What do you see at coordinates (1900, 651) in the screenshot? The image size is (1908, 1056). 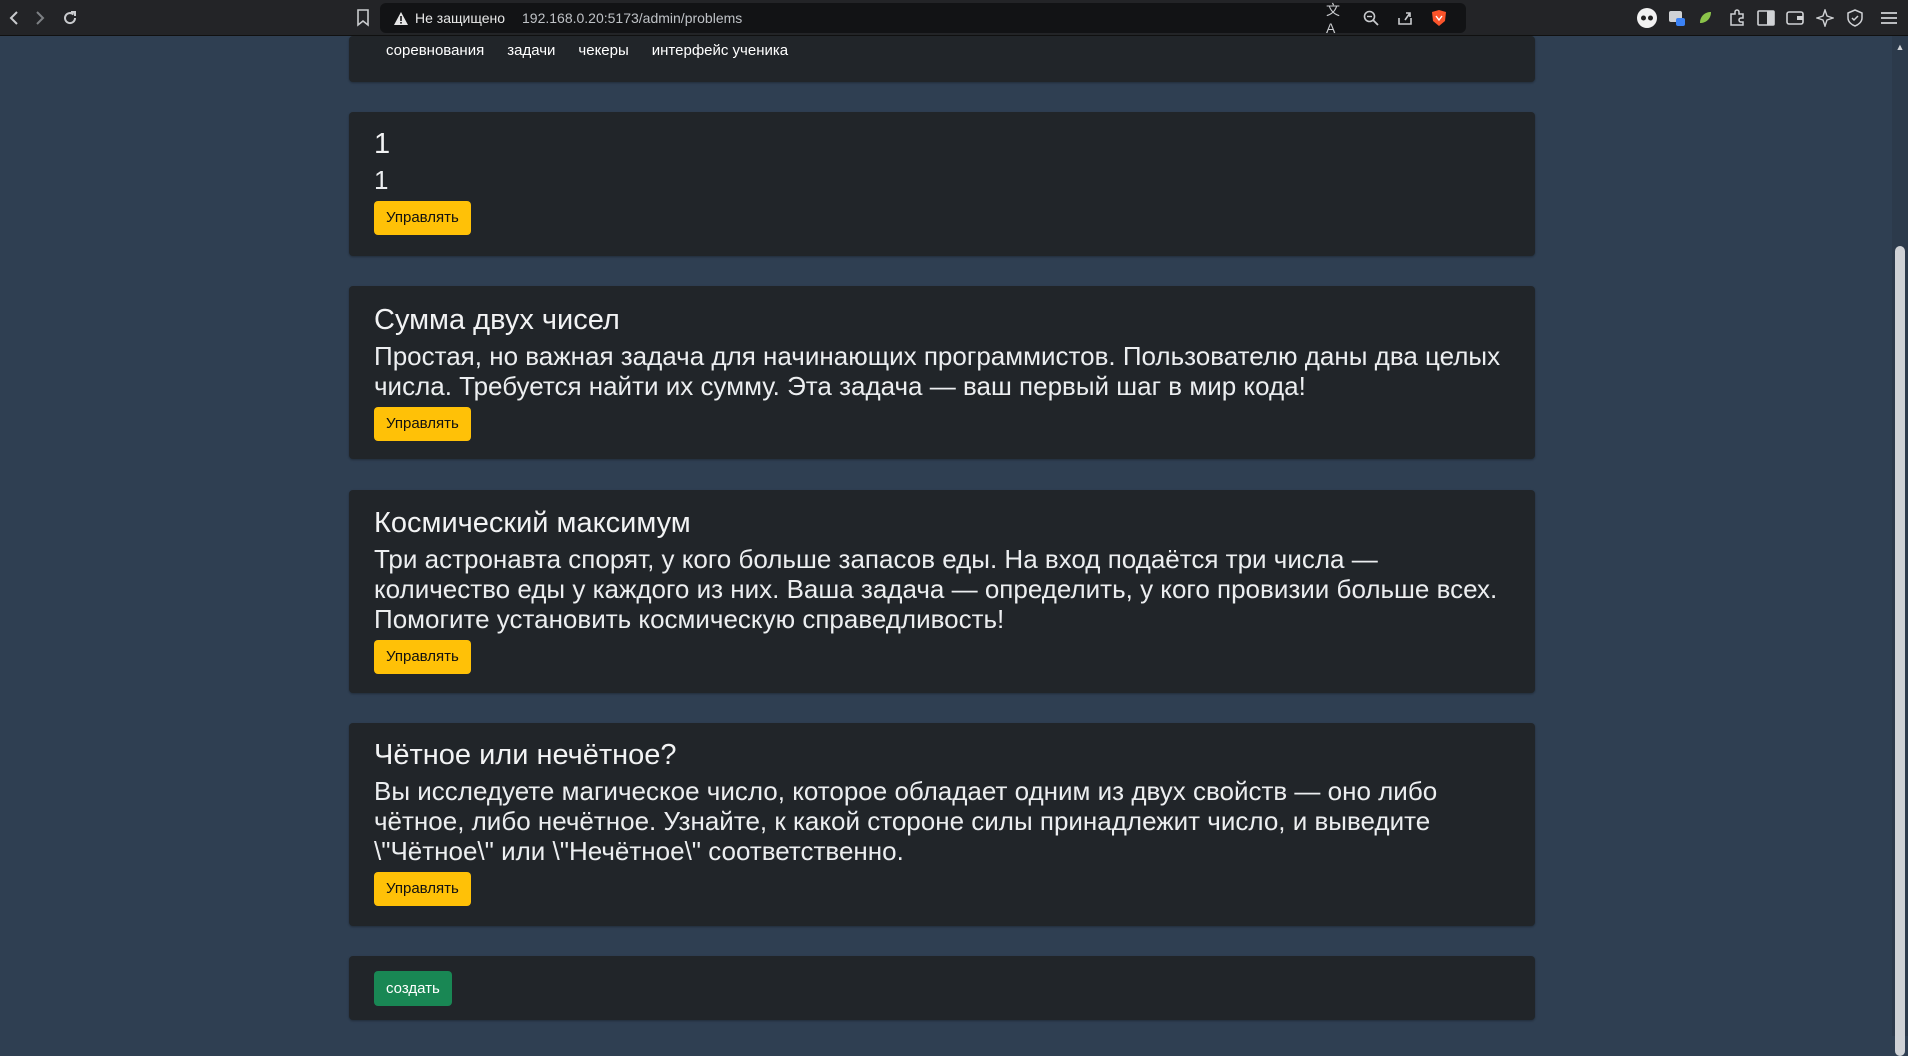 I see `scroll-thumb` at bounding box center [1900, 651].